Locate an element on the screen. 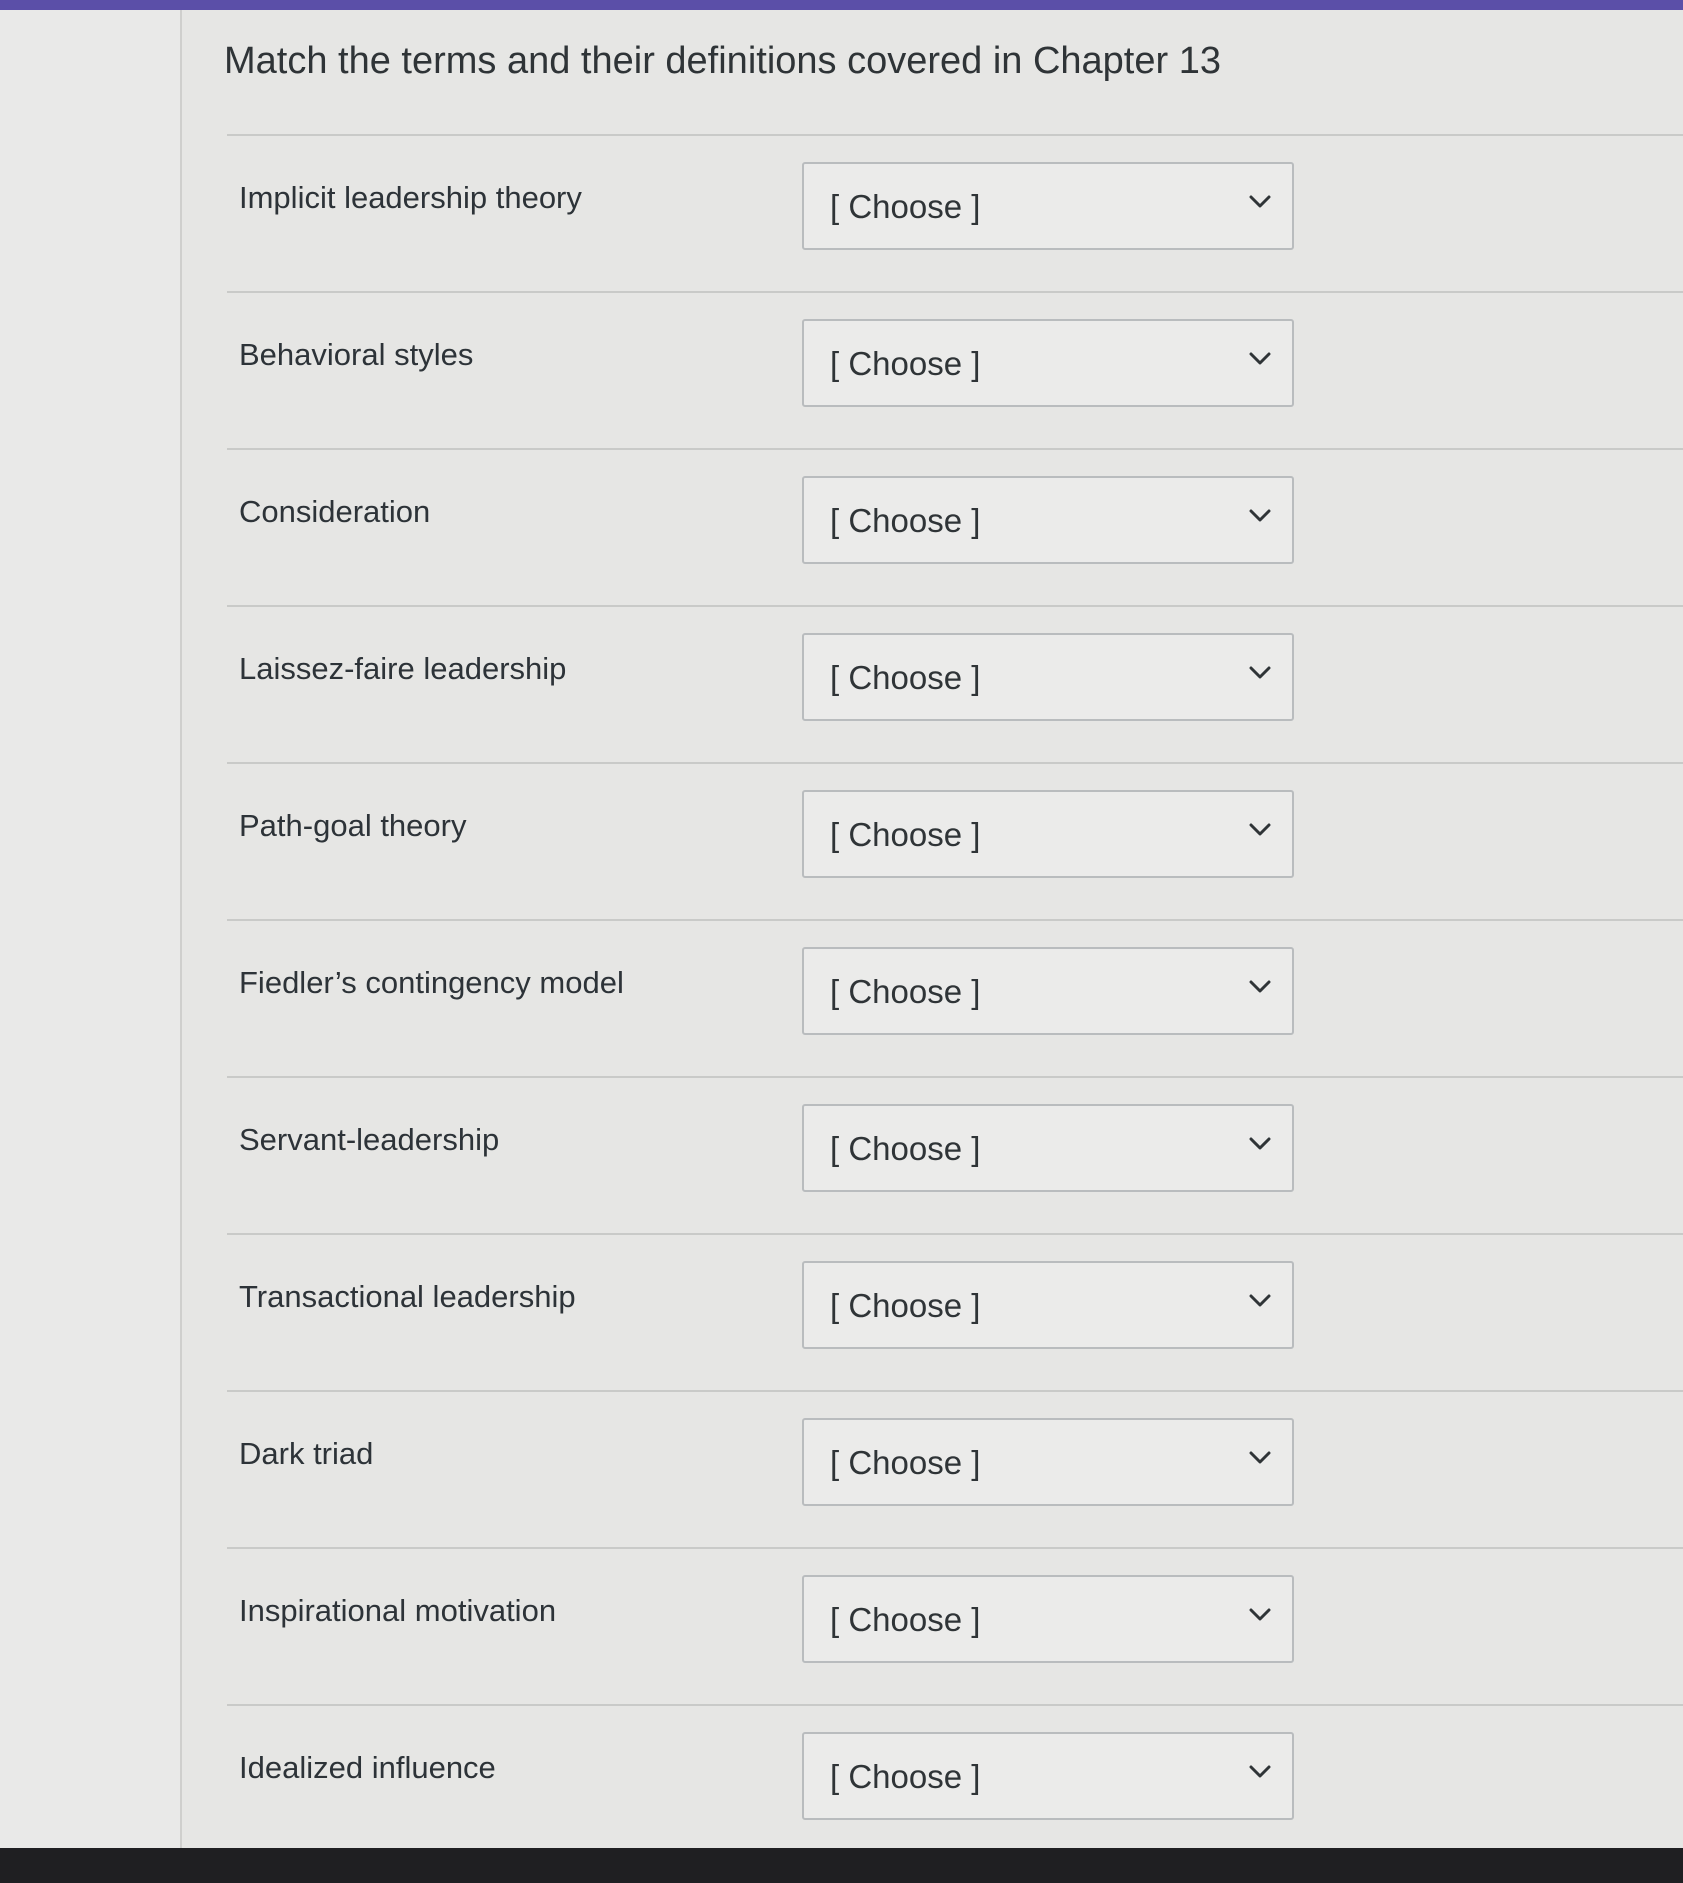 Image resolution: width=1683 pixels, height=1883 pixels. term-label: Fiedler’s contingency model is located at coordinates (431, 982).